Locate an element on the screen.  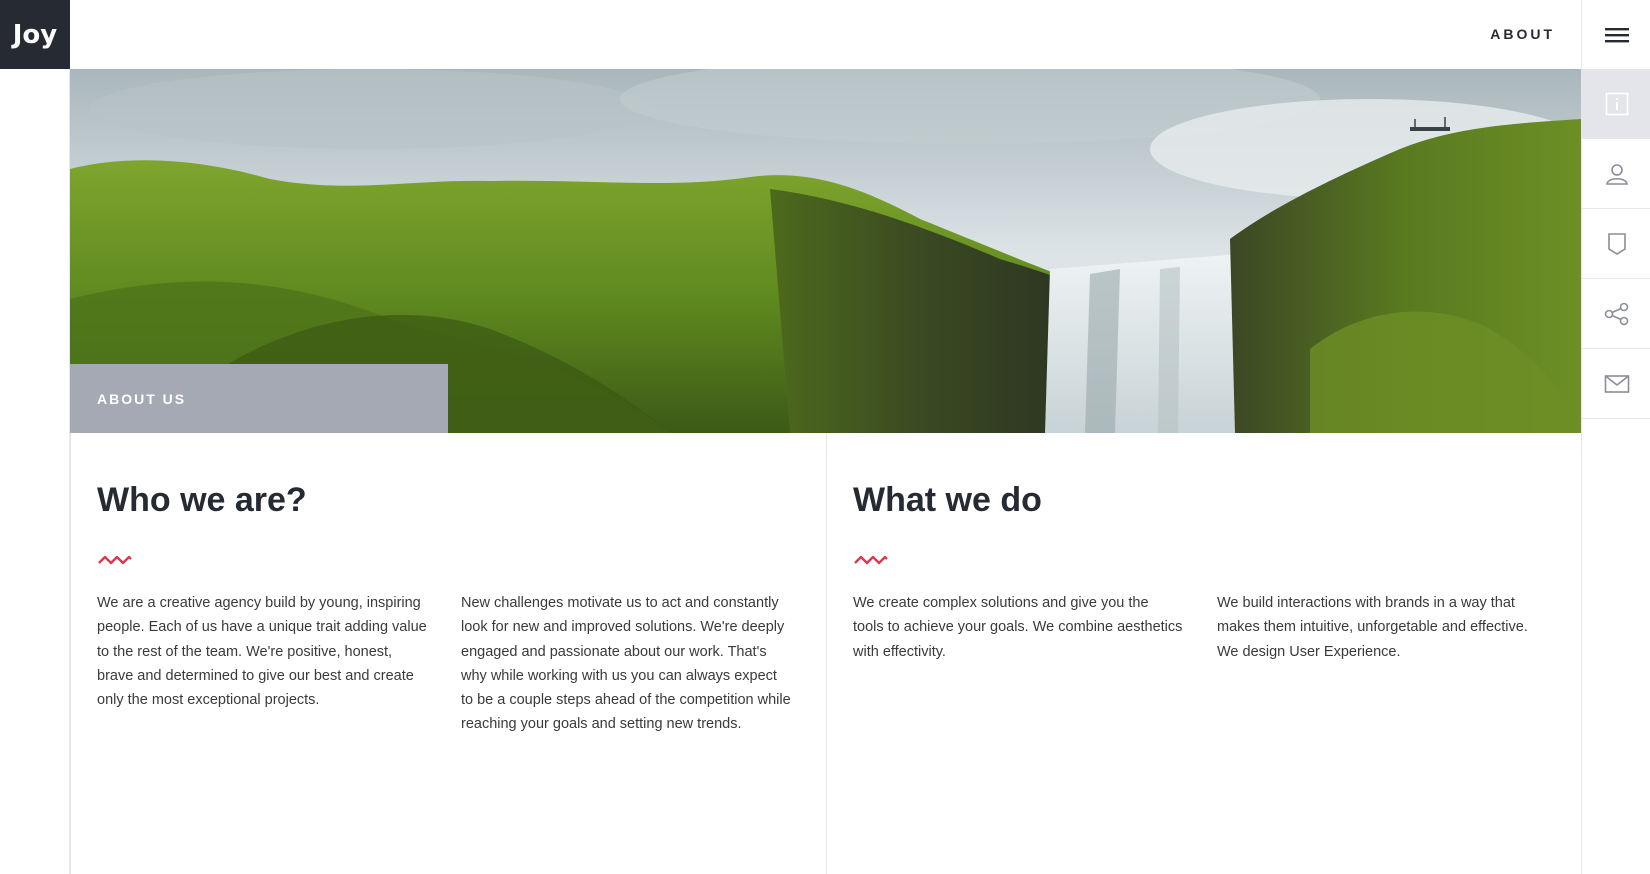
logo-text: Joy is located at coordinates (35, 34).